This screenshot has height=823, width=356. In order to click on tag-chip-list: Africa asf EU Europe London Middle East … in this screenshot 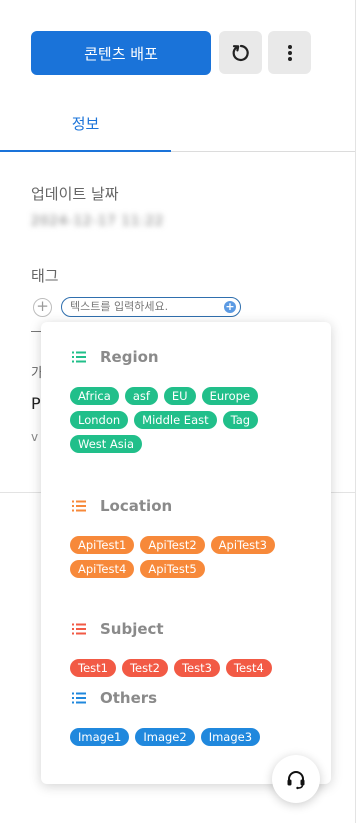, I will do `click(190, 420)`.